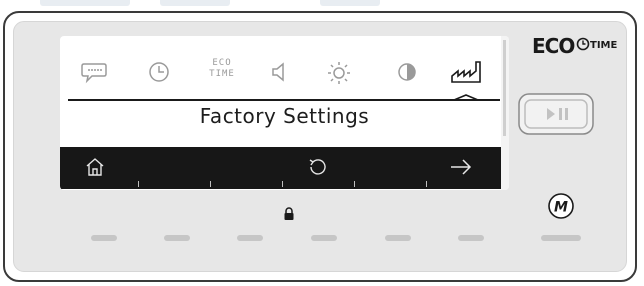 The image size is (644, 286). I want to click on brand-clock-icon, so click(583, 44).